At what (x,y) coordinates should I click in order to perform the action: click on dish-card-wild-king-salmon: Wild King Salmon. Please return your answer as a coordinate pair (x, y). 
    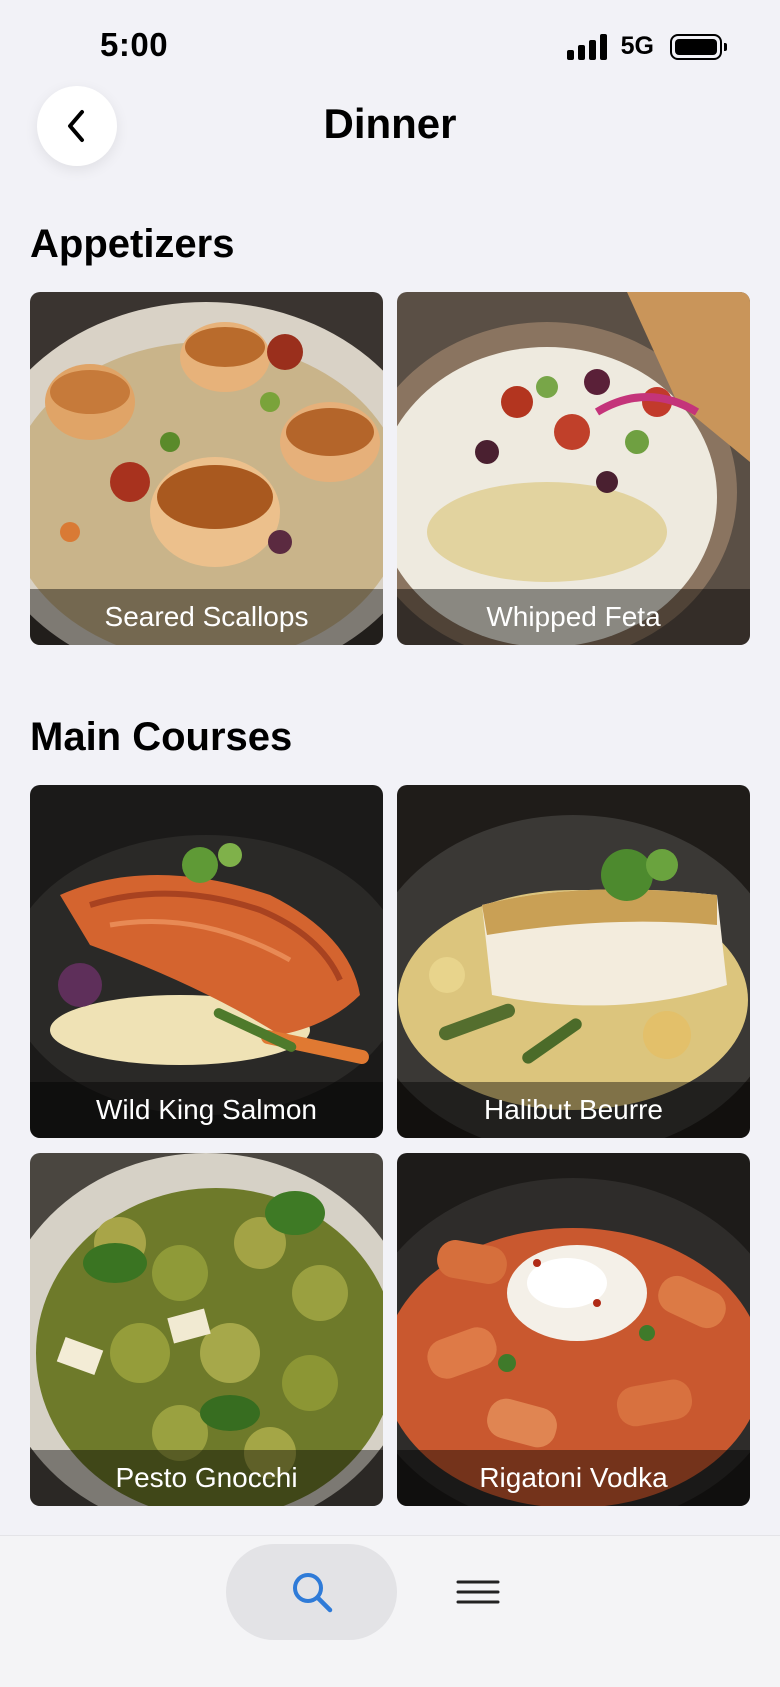
    Looking at the image, I should click on (206, 961).